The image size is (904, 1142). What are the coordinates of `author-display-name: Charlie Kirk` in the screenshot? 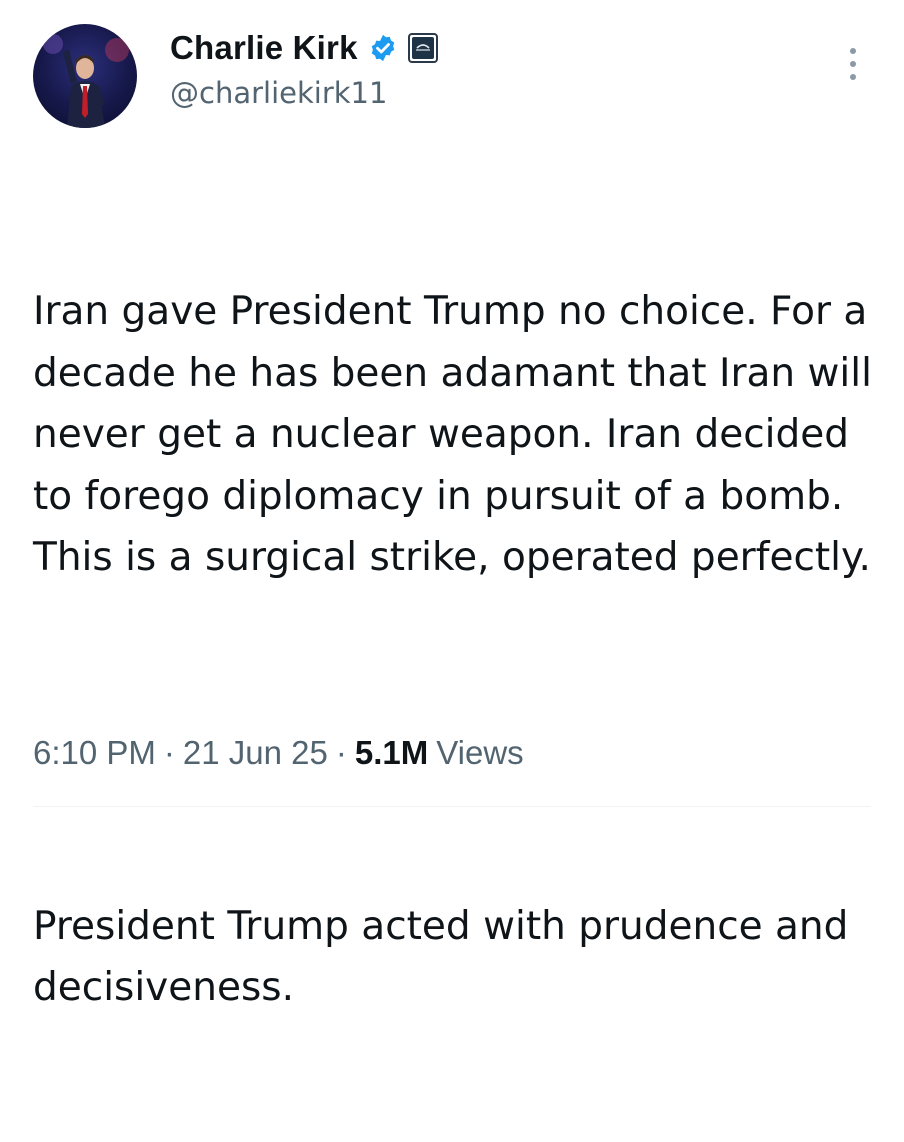 It's located at (264, 48).